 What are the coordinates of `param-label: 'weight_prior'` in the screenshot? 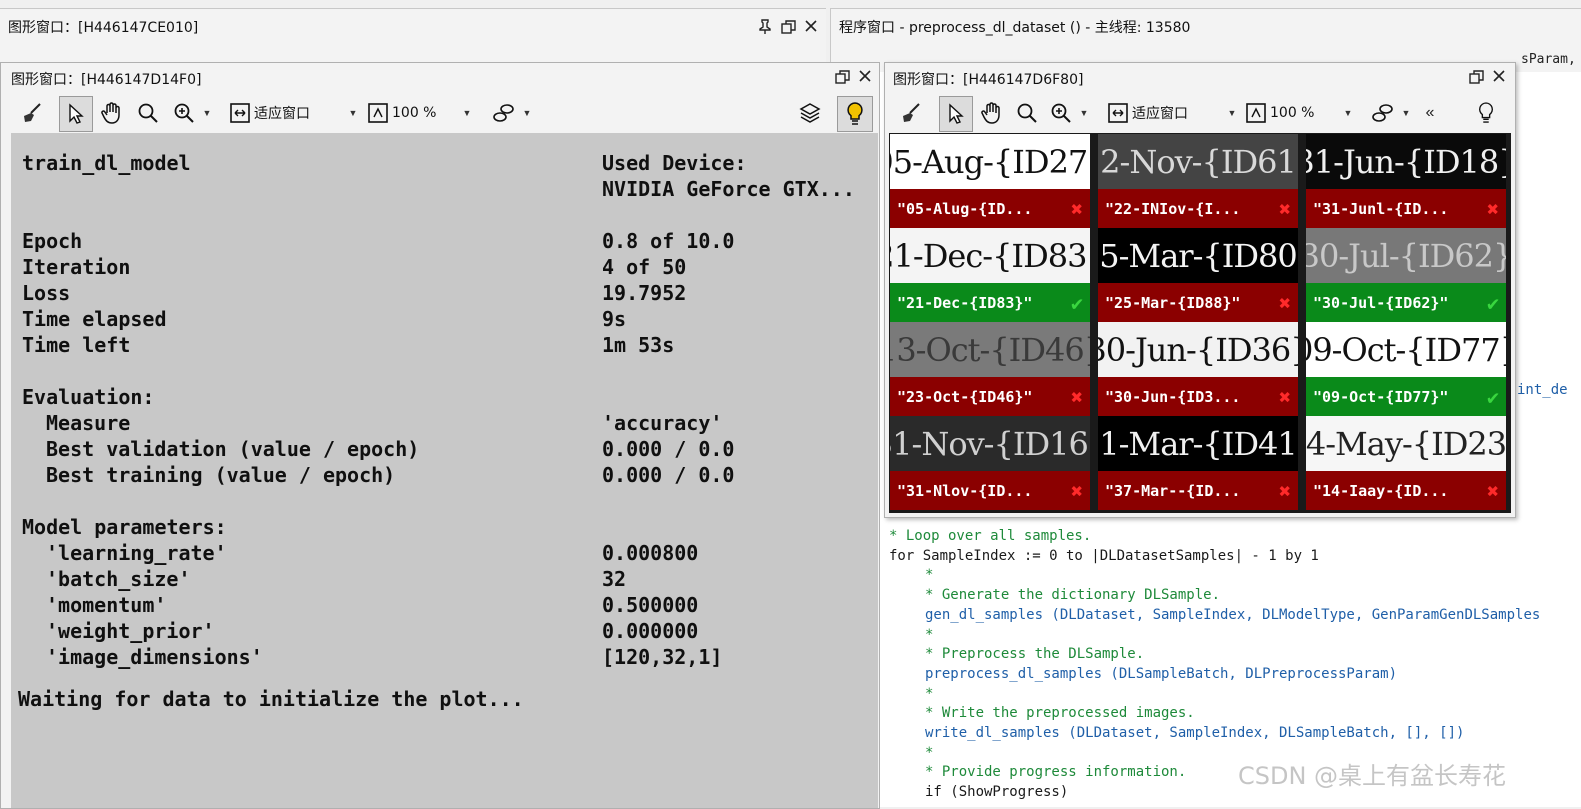 It's located at (130, 631).